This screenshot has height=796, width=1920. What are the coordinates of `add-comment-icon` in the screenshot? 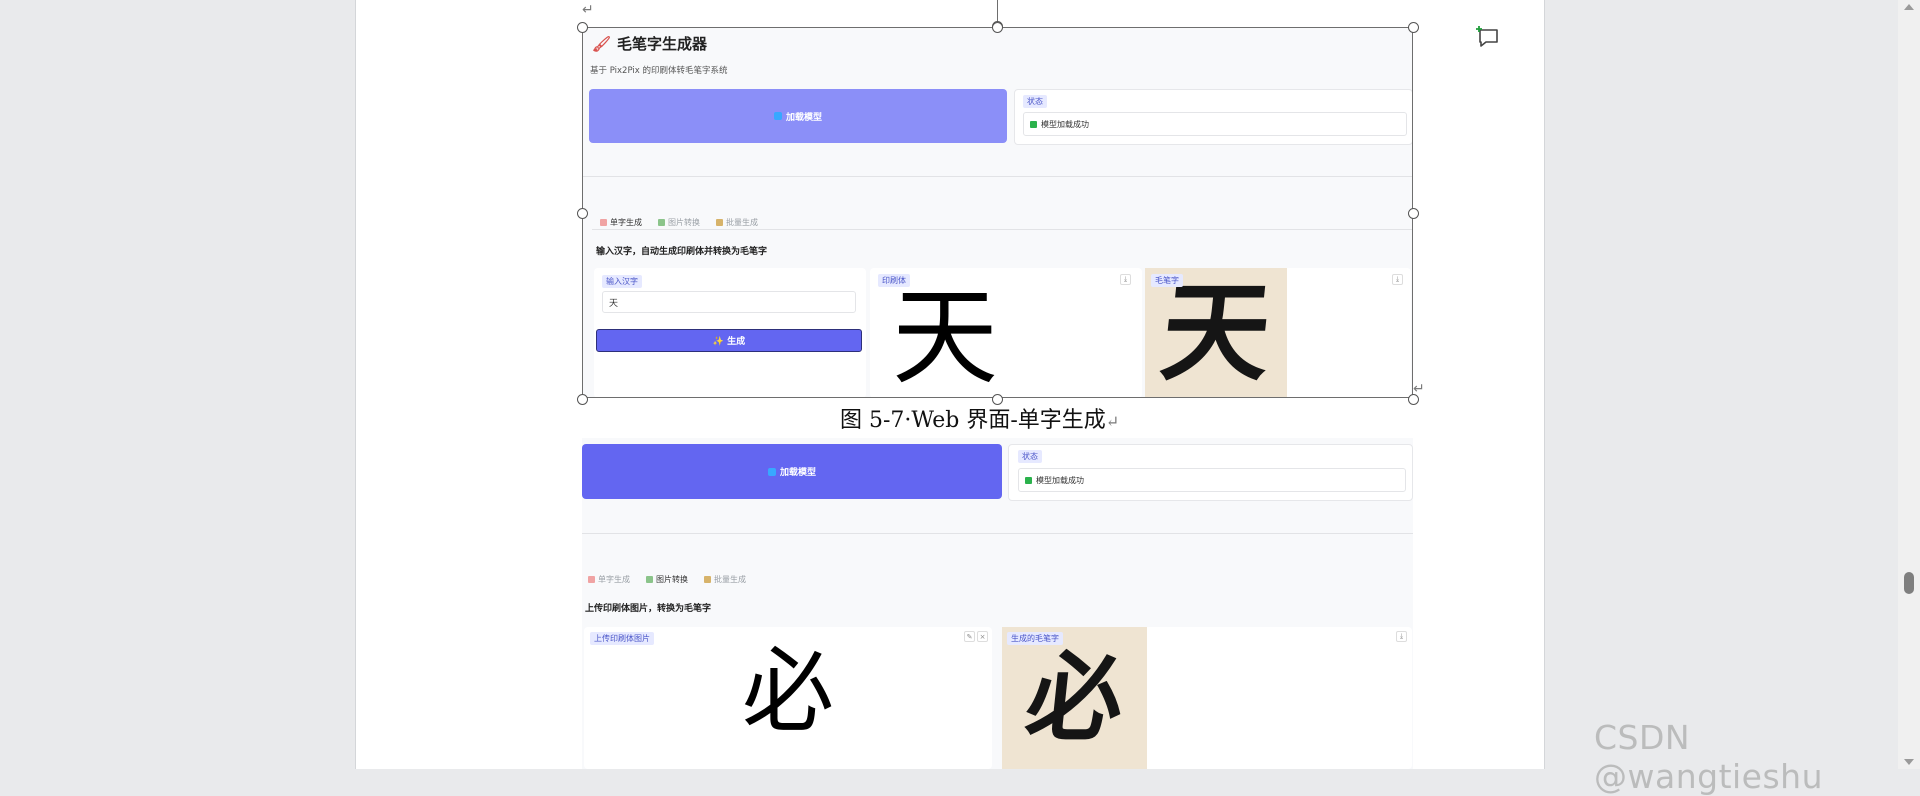 It's located at (1488, 37).